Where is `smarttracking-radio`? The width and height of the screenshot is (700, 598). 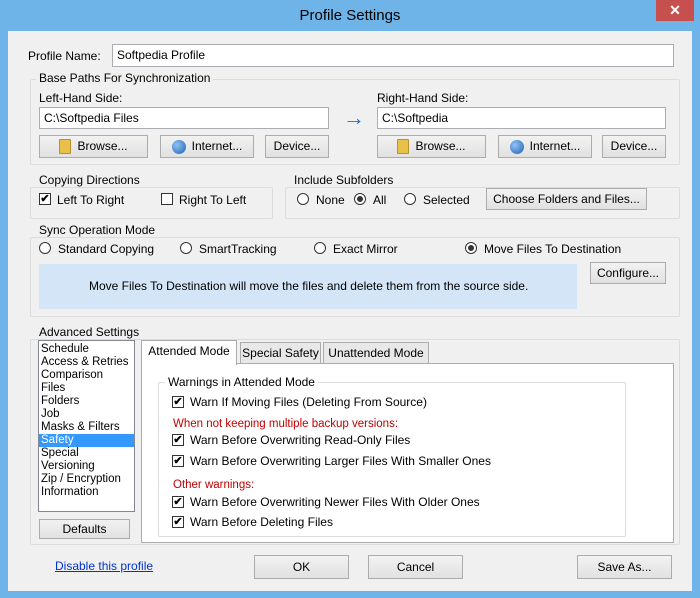
smarttracking-radio is located at coordinates (186, 248).